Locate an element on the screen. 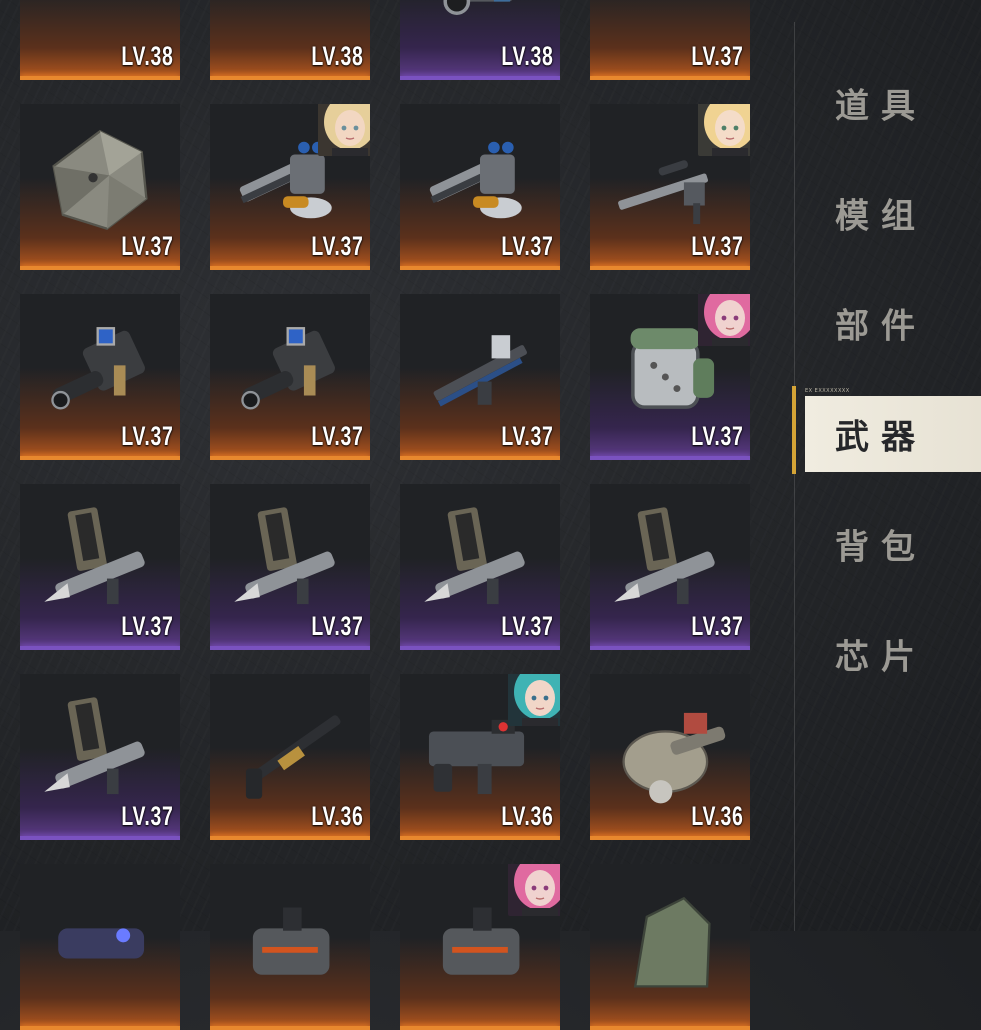 The height and width of the screenshot is (1030, 981). tab-label: 武器 is located at coordinates (881, 437).